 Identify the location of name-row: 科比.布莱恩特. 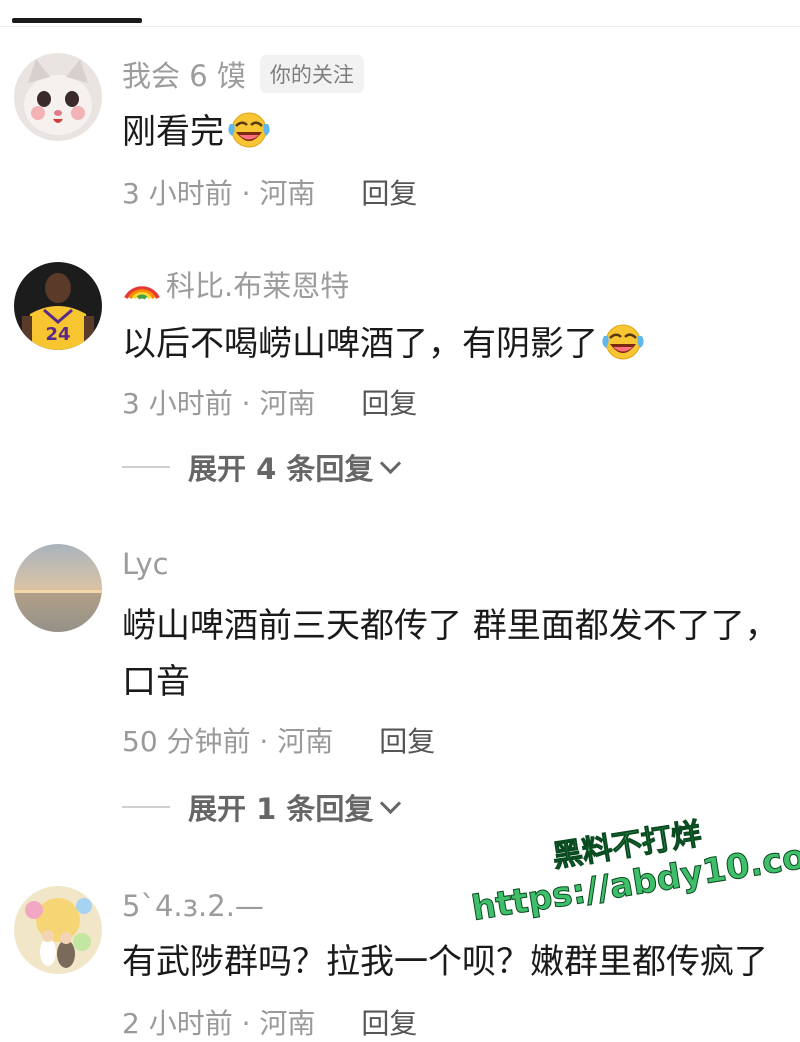
(235, 284).